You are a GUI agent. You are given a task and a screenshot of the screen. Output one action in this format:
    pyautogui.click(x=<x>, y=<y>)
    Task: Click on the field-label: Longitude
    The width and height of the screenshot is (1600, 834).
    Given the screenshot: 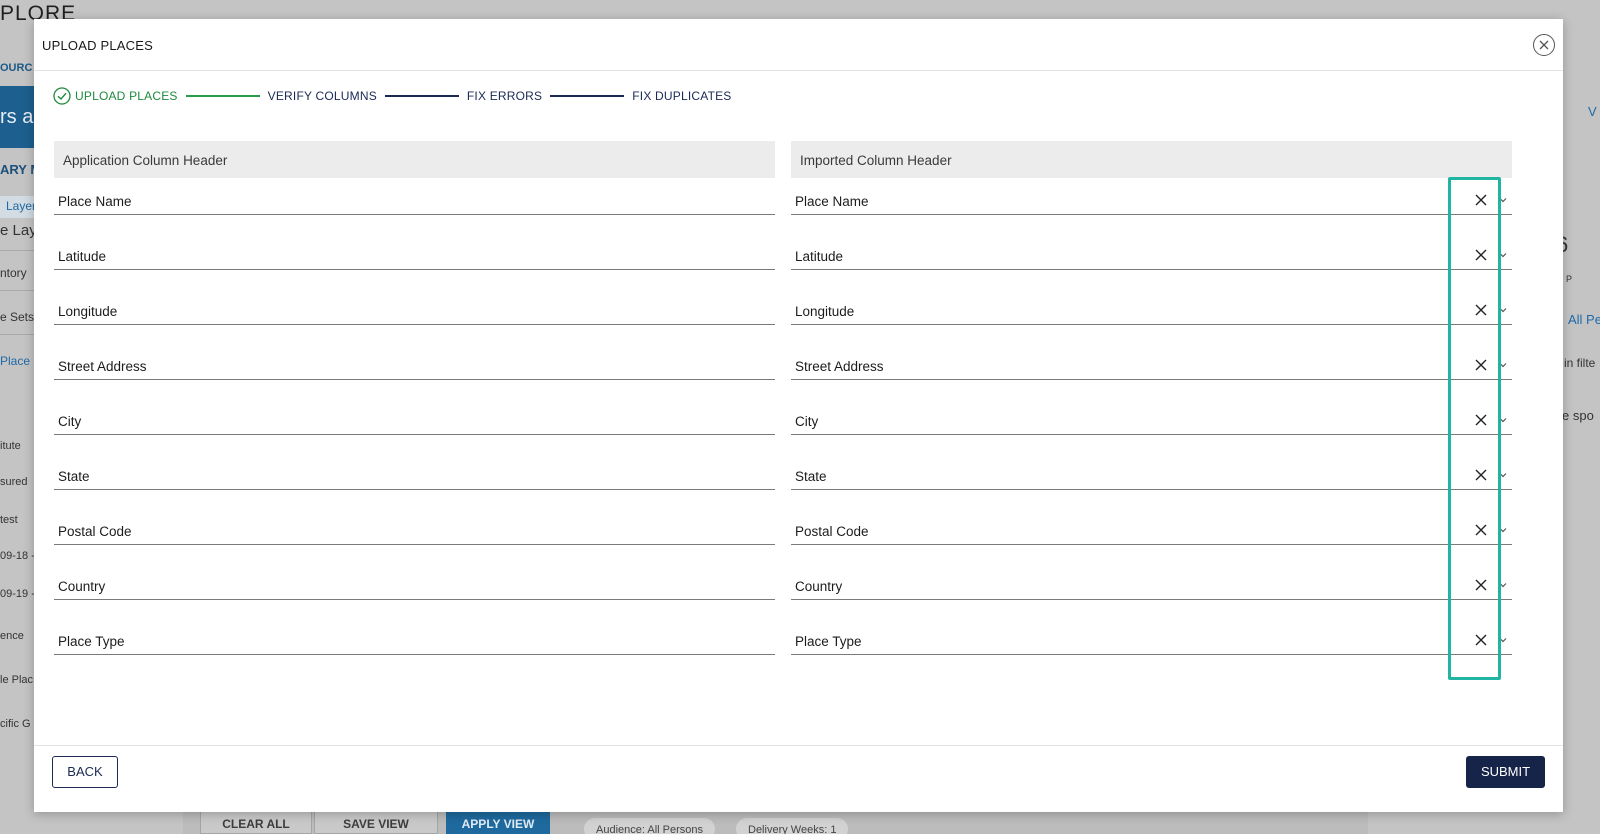 What is the action you would take?
    pyautogui.click(x=88, y=311)
    